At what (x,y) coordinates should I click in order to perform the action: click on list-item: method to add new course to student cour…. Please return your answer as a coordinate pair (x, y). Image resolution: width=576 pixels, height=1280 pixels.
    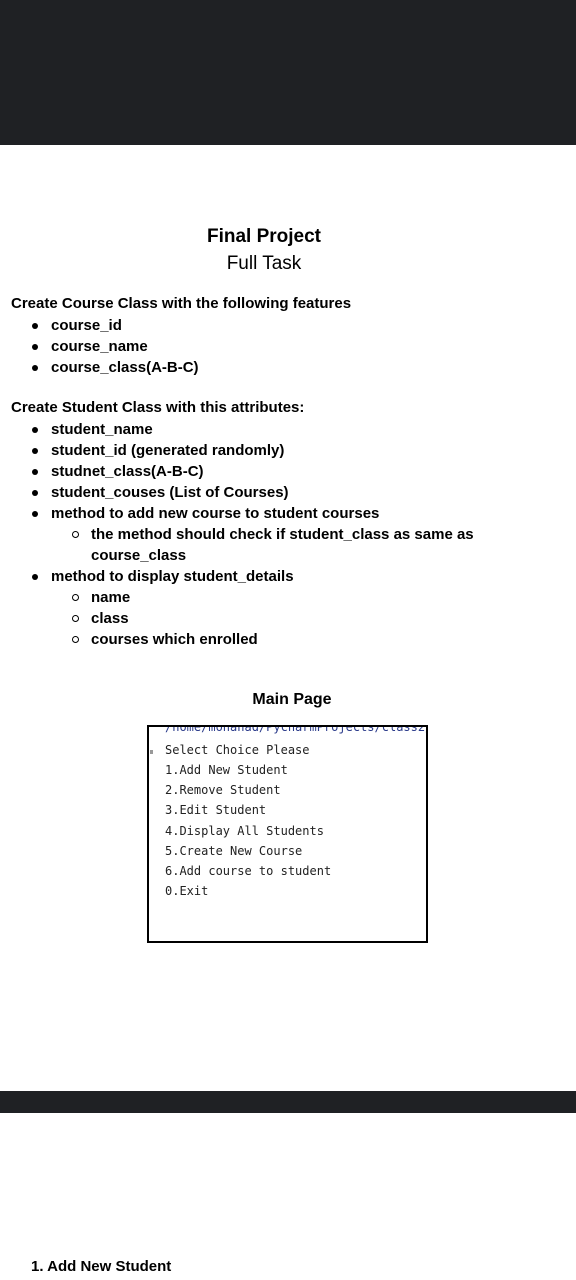
    Looking at the image, I should click on (255, 513).